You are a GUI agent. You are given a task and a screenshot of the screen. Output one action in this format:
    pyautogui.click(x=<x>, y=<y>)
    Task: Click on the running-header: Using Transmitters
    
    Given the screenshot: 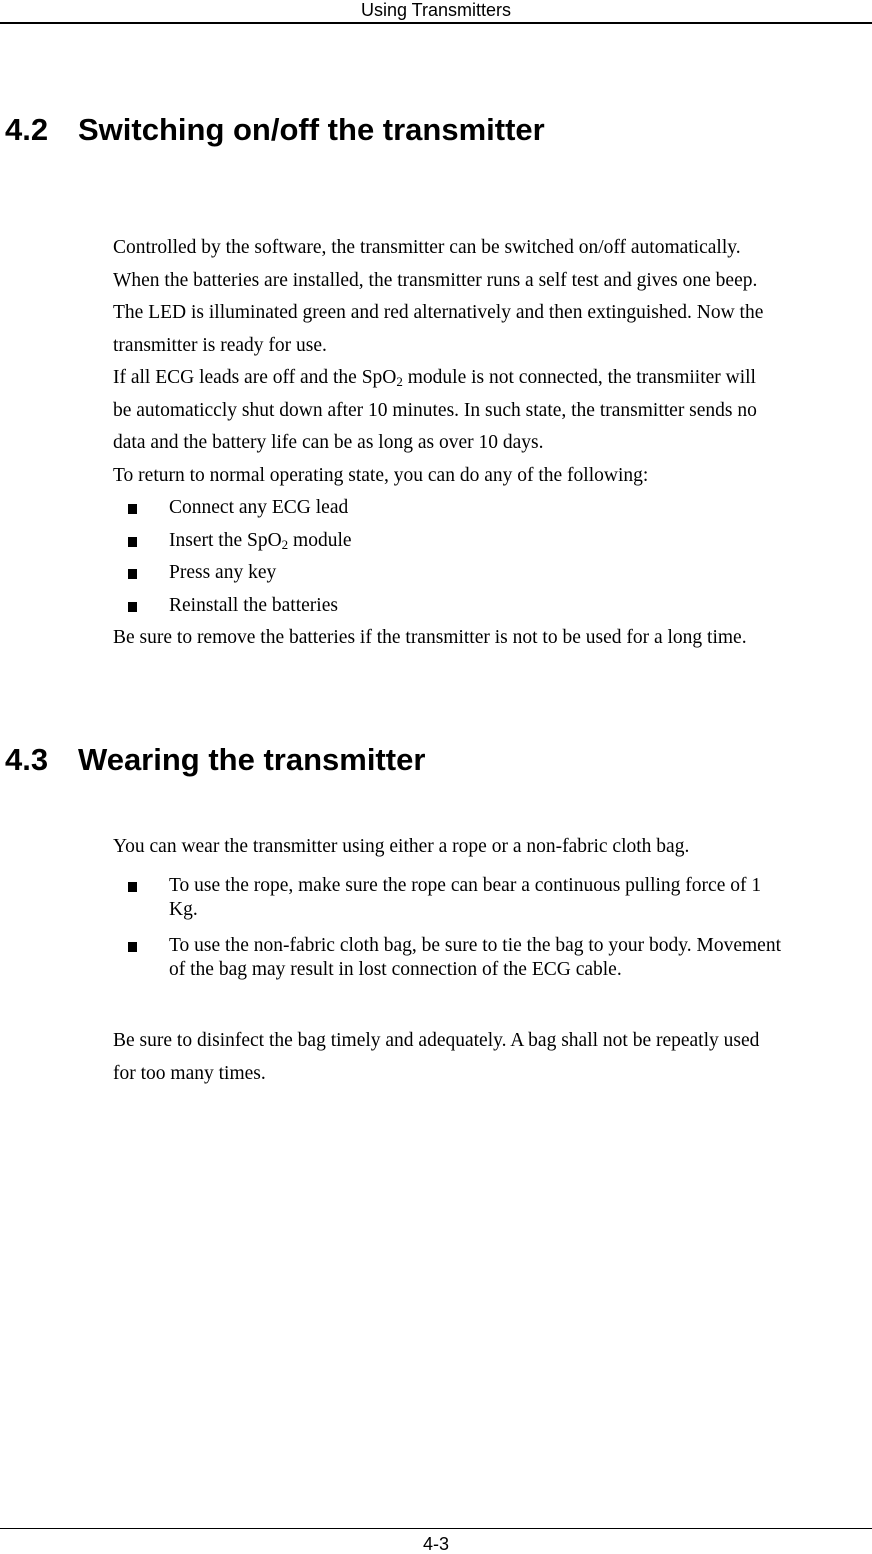 What is the action you would take?
    pyautogui.click(x=436, y=10)
    